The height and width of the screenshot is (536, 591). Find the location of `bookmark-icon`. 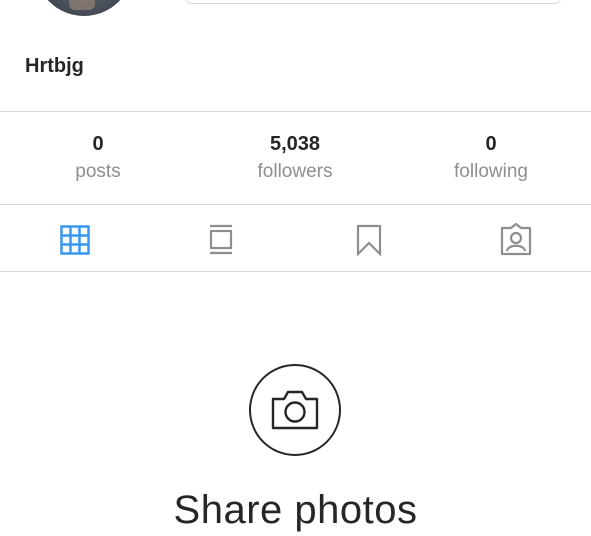

bookmark-icon is located at coordinates (369, 240).